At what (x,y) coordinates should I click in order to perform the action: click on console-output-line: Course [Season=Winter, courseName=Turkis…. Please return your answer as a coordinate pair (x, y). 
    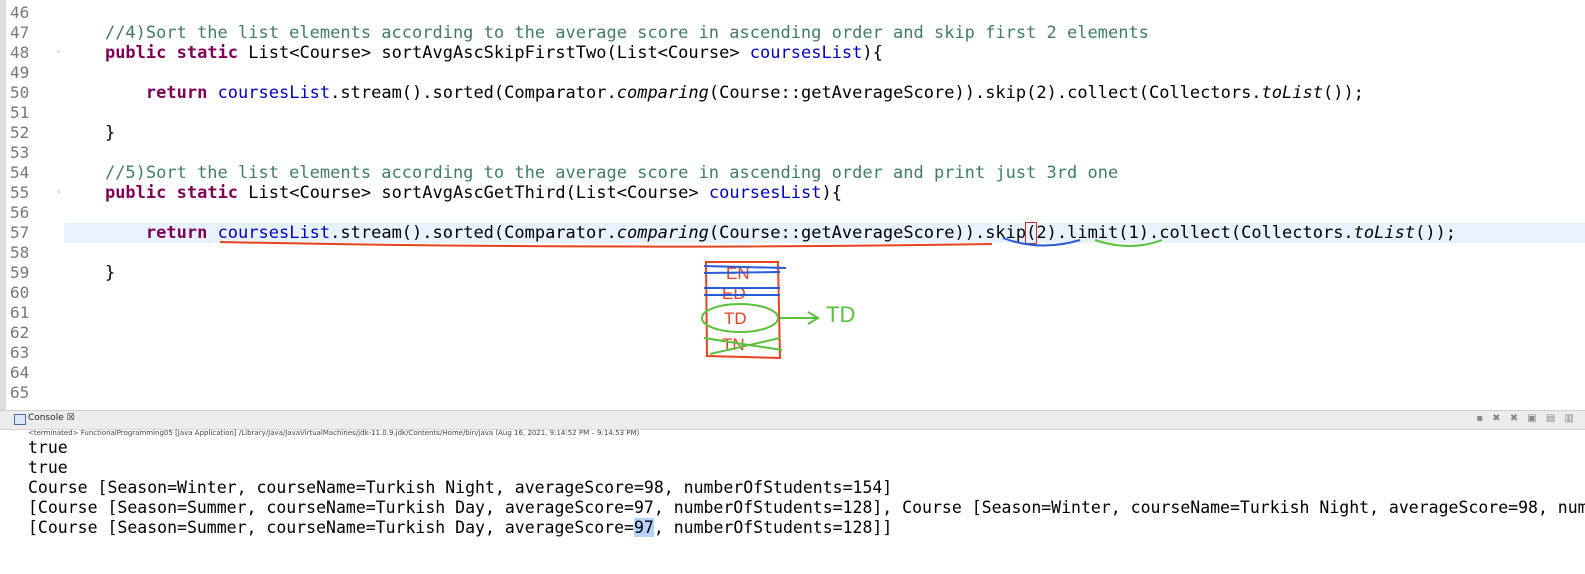
    Looking at the image, I should click on (806, 488).